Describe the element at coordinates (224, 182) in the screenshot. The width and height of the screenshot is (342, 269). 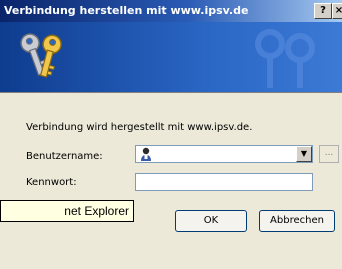
I see `password-field` at that location.